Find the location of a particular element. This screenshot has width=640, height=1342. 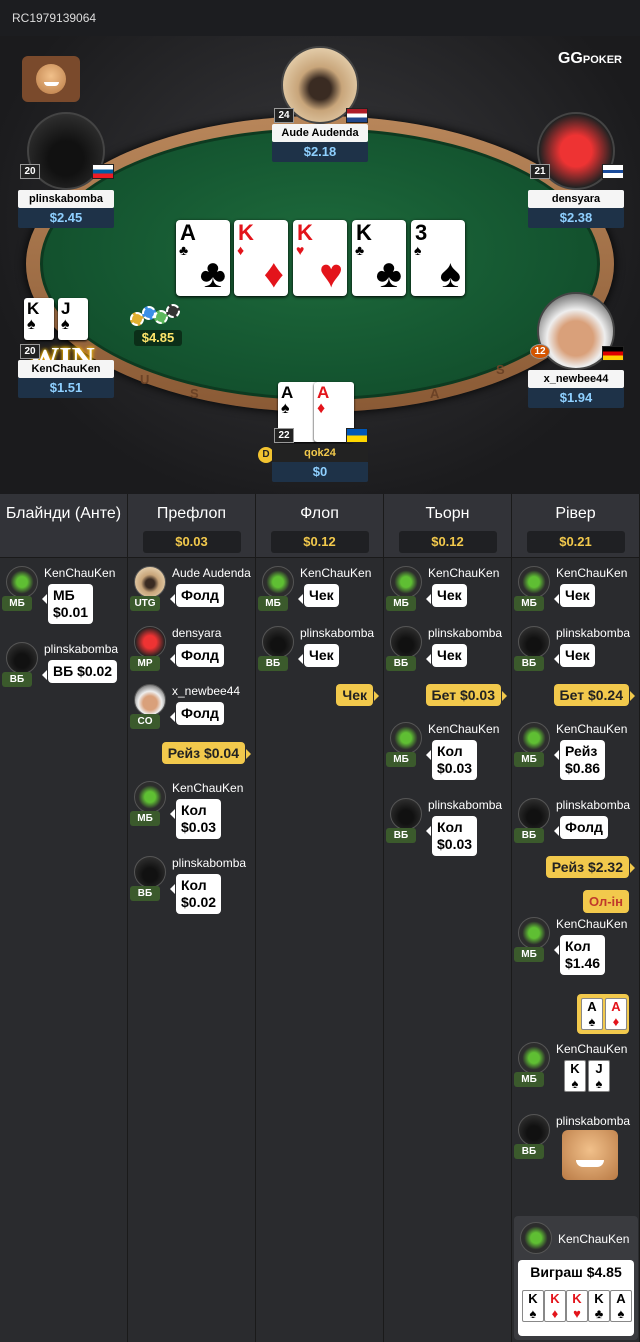

action-entry: ВБ plinskabomba Фолд is located at coordinates (576, 826).